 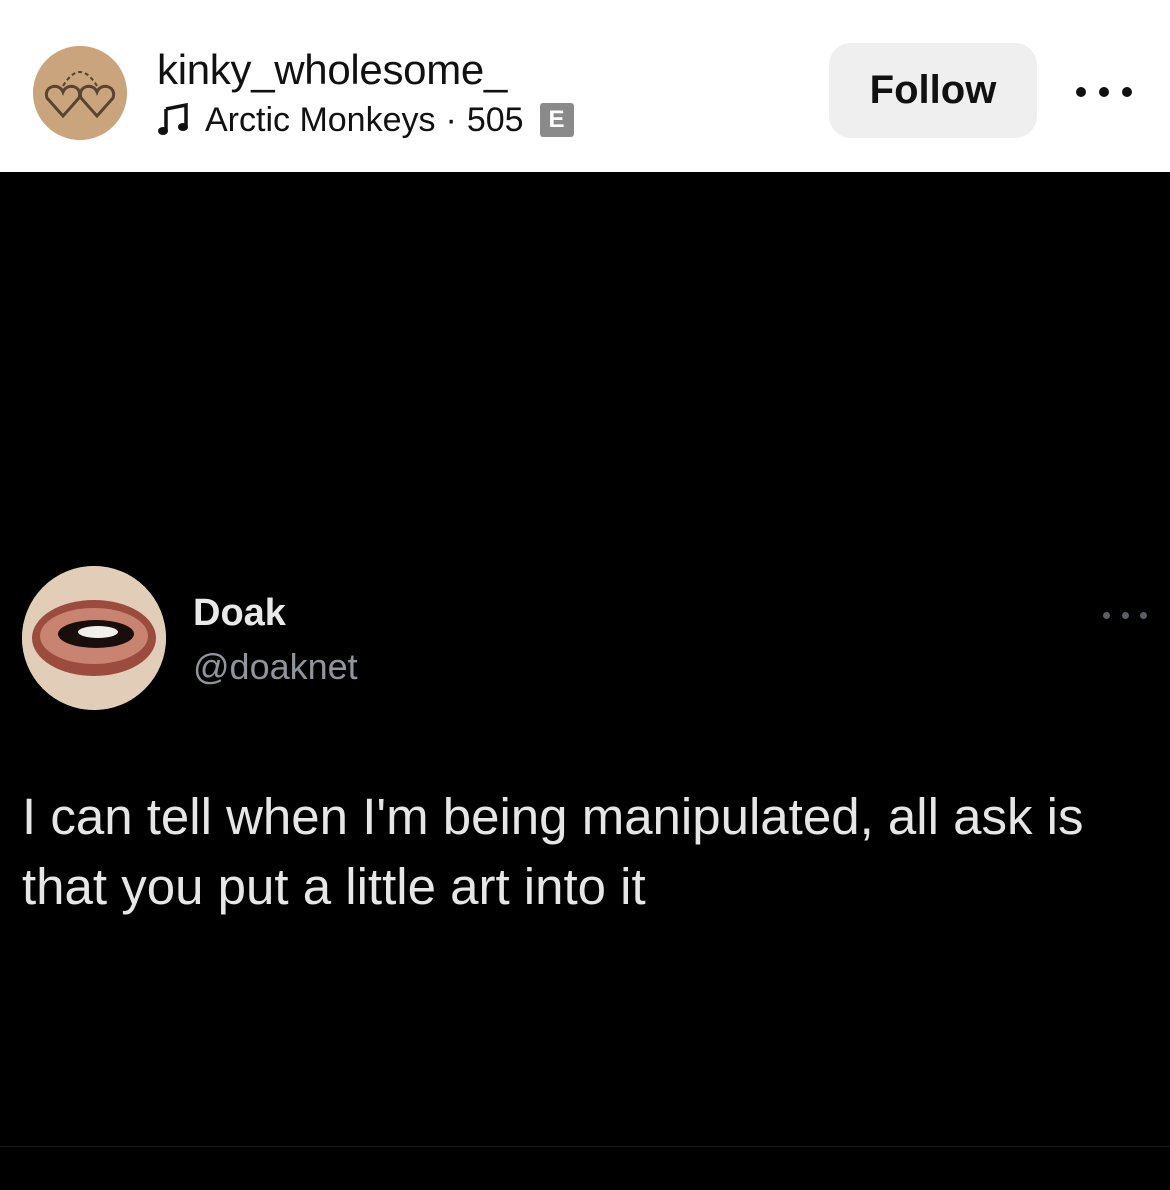 What do you see at coordinates (275, 666) in the screenshot?
I see `tweet-handle: @doaknet` at bounding box center [275, 666].